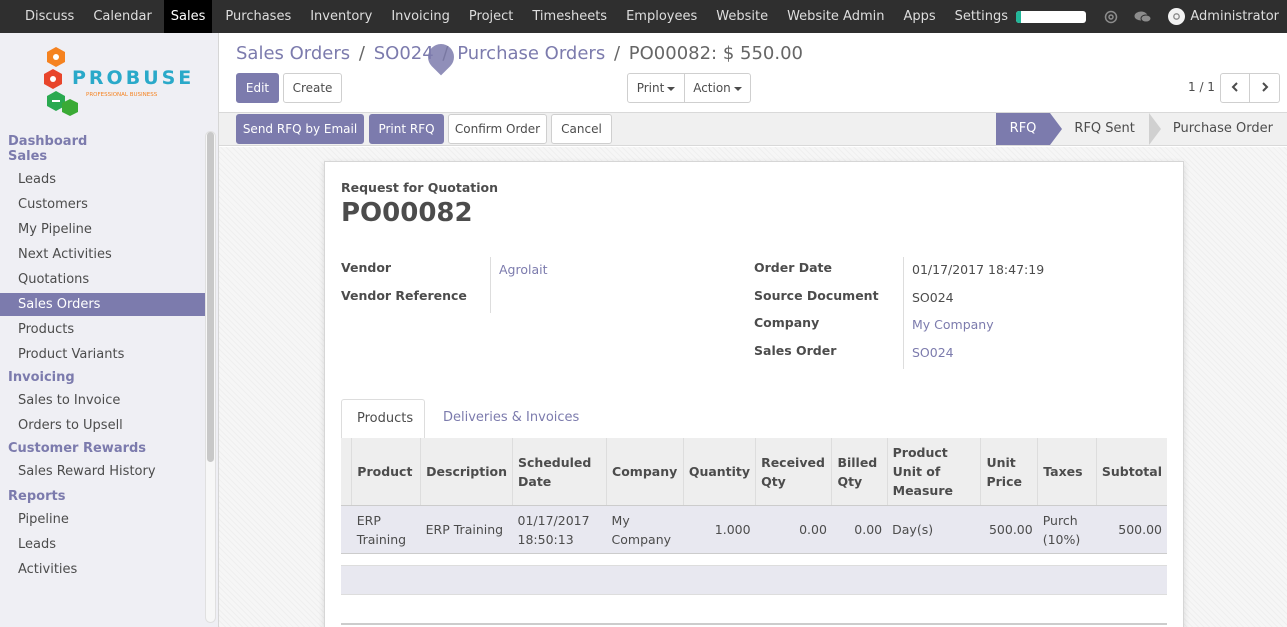 This screenshot has width=1287, height=627. Describe the element at coordinates (1264, 88) in the screenshot. I see `pager-next-button` at that location.